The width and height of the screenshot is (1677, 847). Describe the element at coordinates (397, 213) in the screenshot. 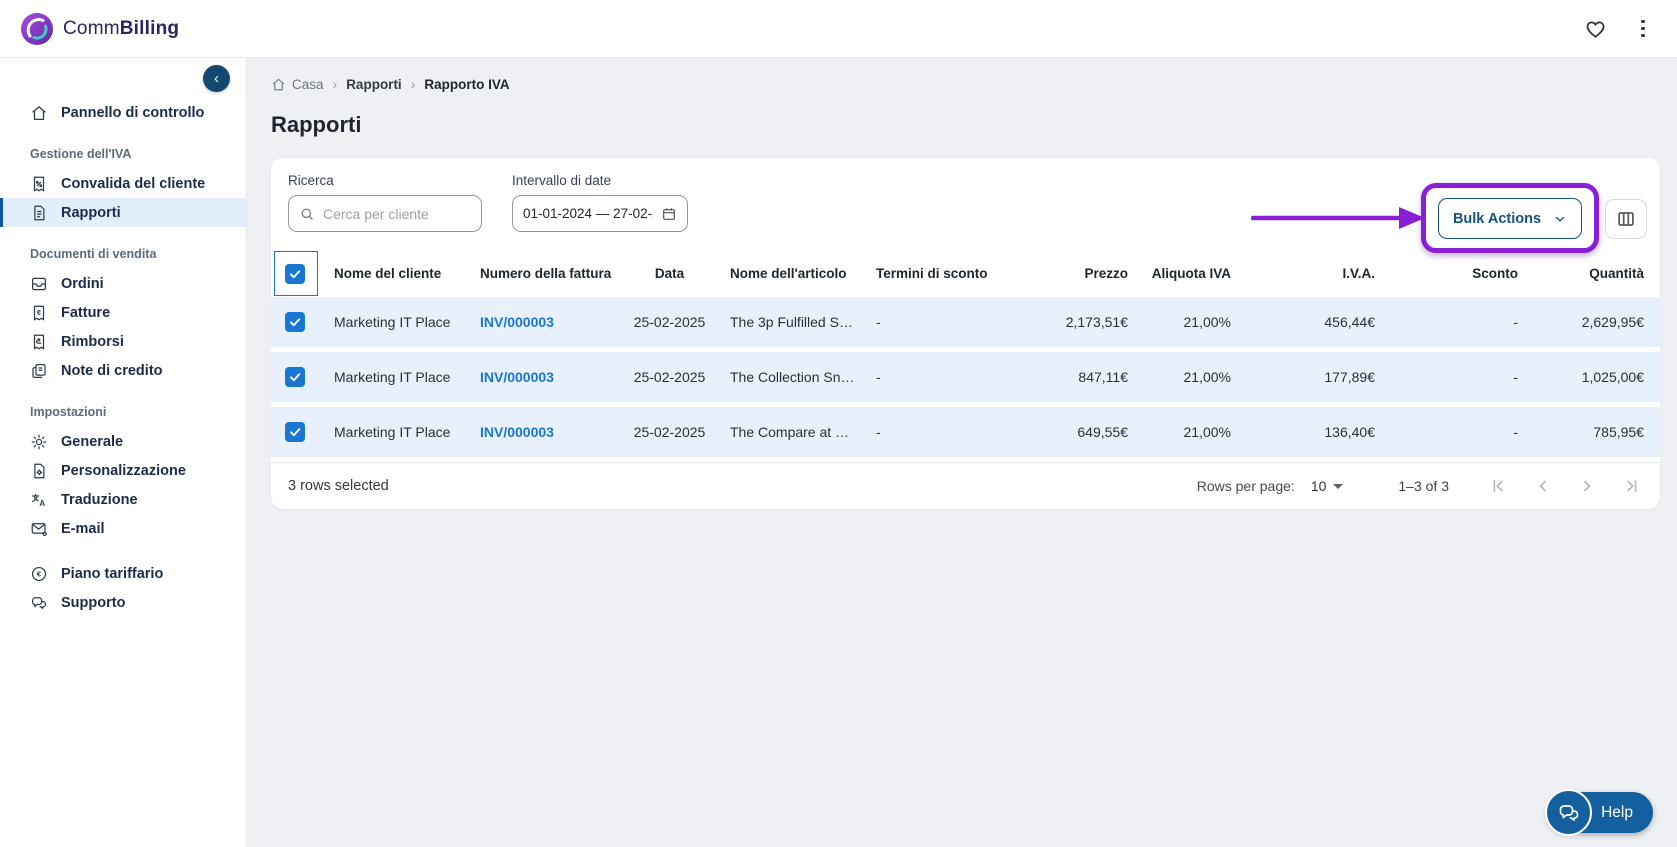

I see `search-input` at that location.